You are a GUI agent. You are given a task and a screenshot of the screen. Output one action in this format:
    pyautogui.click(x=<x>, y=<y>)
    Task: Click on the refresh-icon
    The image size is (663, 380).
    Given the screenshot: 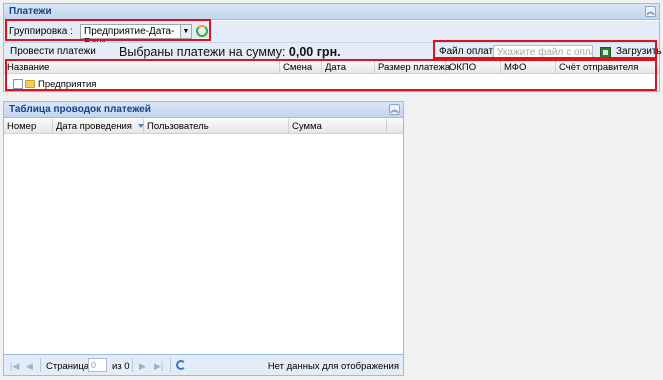 What is the action you would take?
    pyautogui.click(x=181, y=365)
    